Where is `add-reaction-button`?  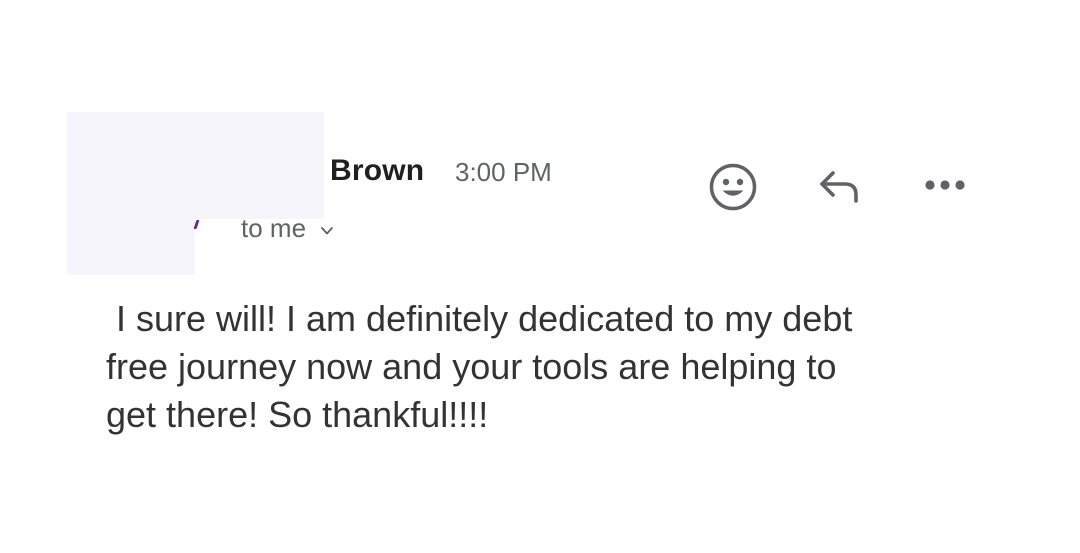
add-reaction-button is located at coordinates (733, 187).